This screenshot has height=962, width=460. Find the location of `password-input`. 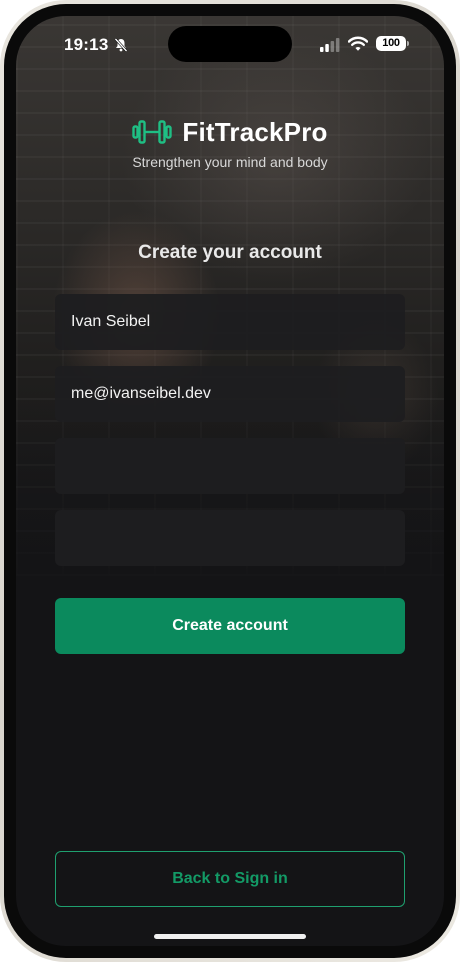

password-input is located at coordinates (230, 466).